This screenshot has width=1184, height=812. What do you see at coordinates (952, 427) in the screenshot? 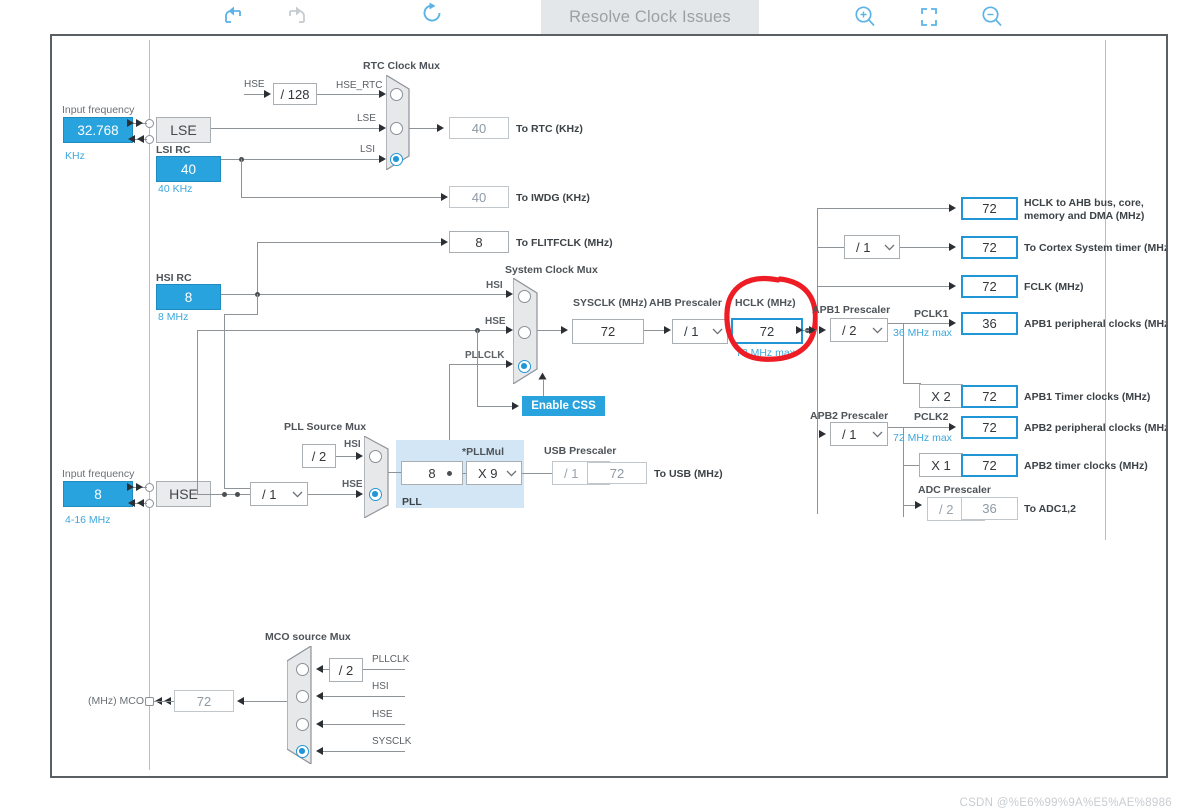
I see `arrow-apb2-periph-in` at bounding box center [952, 427].